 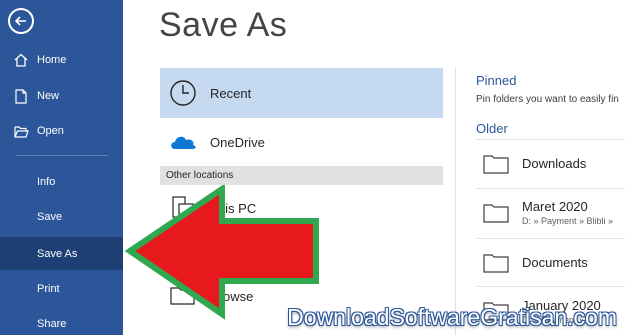 What do you see at coordinates (57, 253) in the screenshot?
I see `nav-save-as-label: Save As` at bounding box center [57, 253].